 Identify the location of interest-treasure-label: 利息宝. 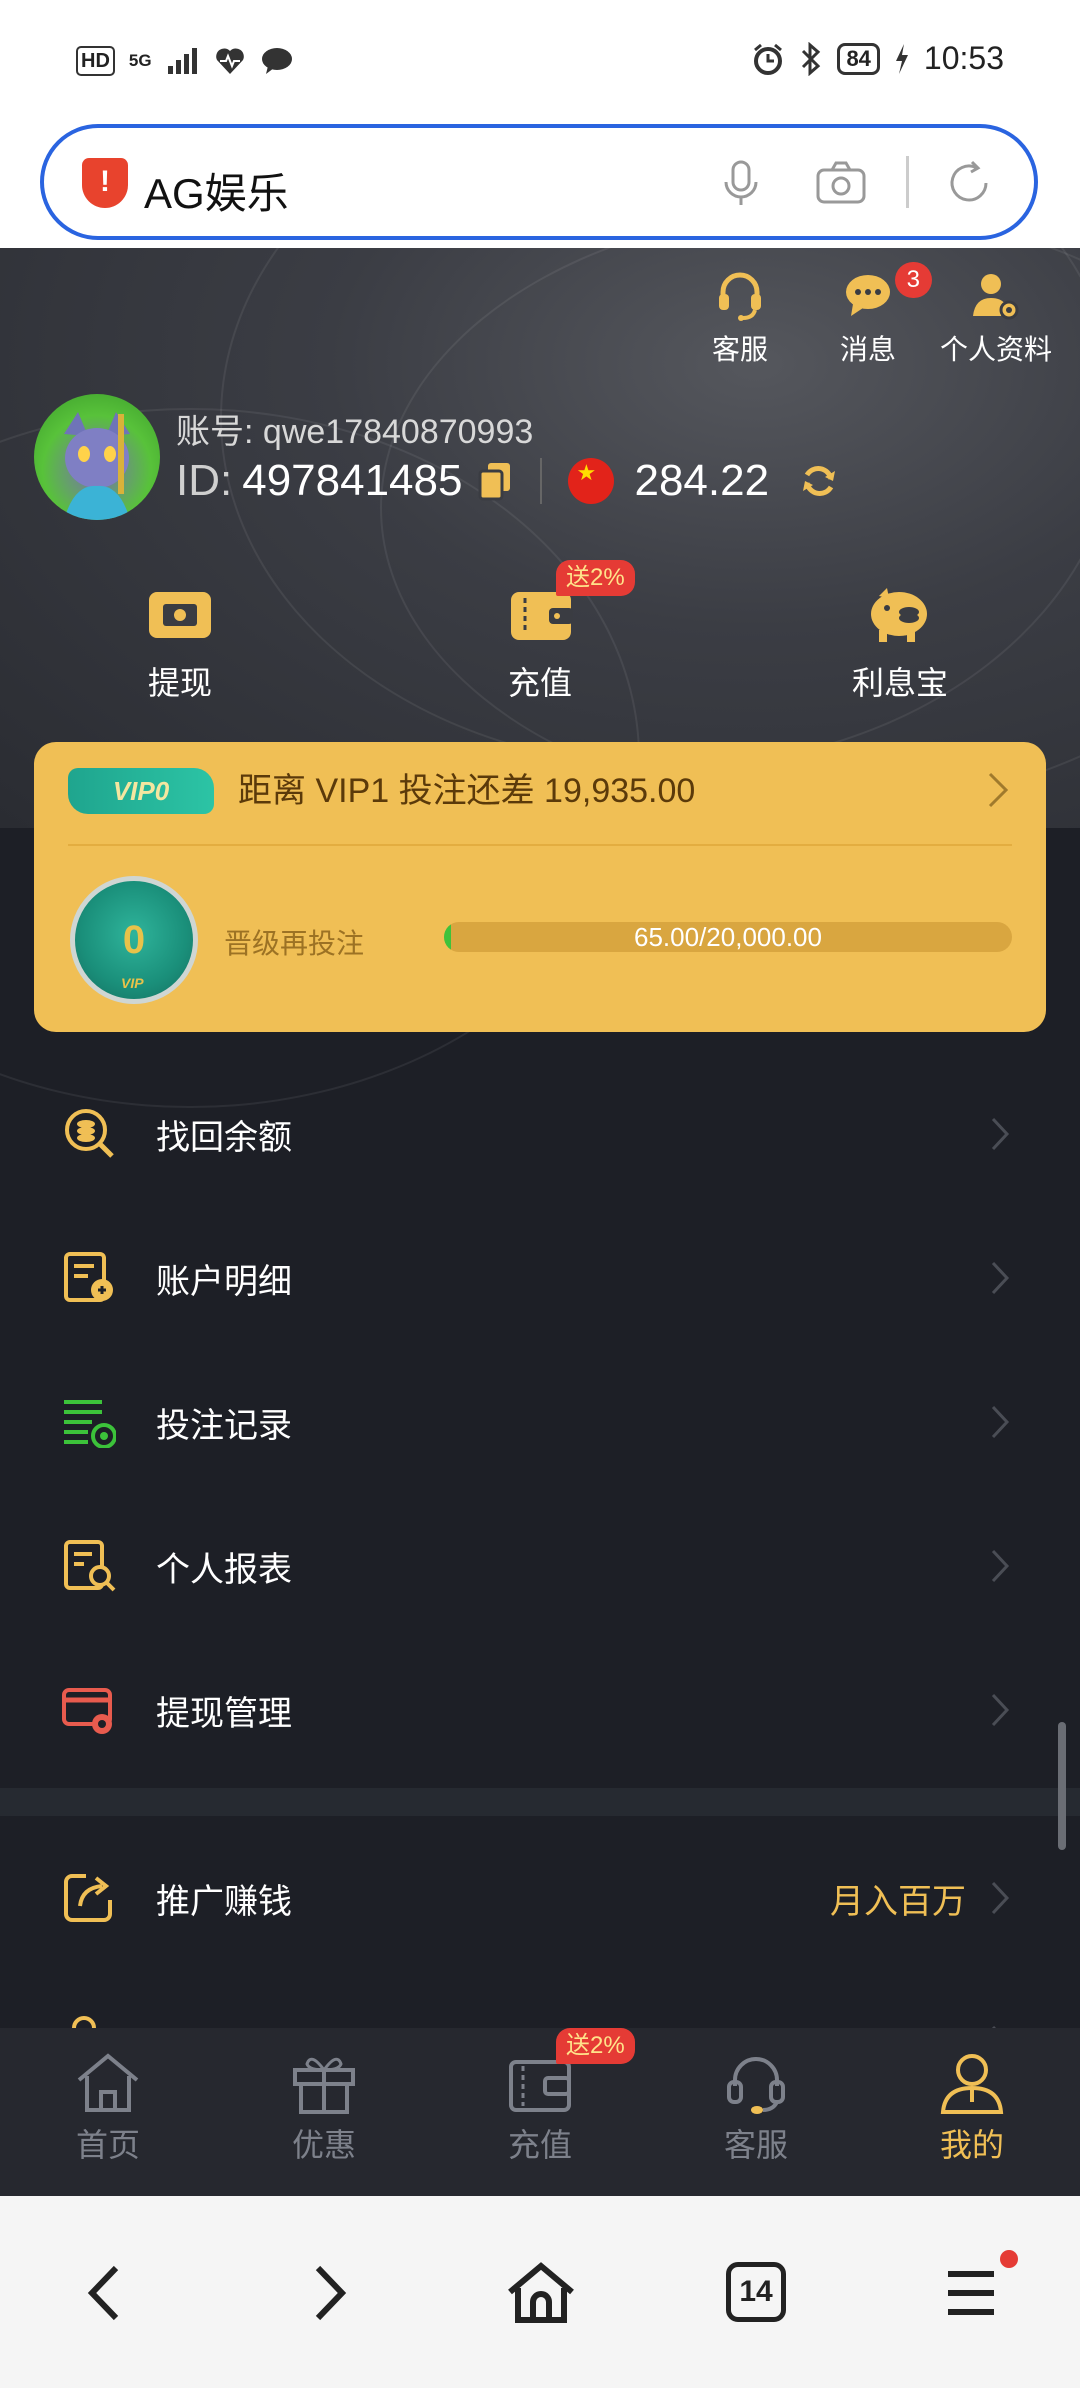
(899, 683).